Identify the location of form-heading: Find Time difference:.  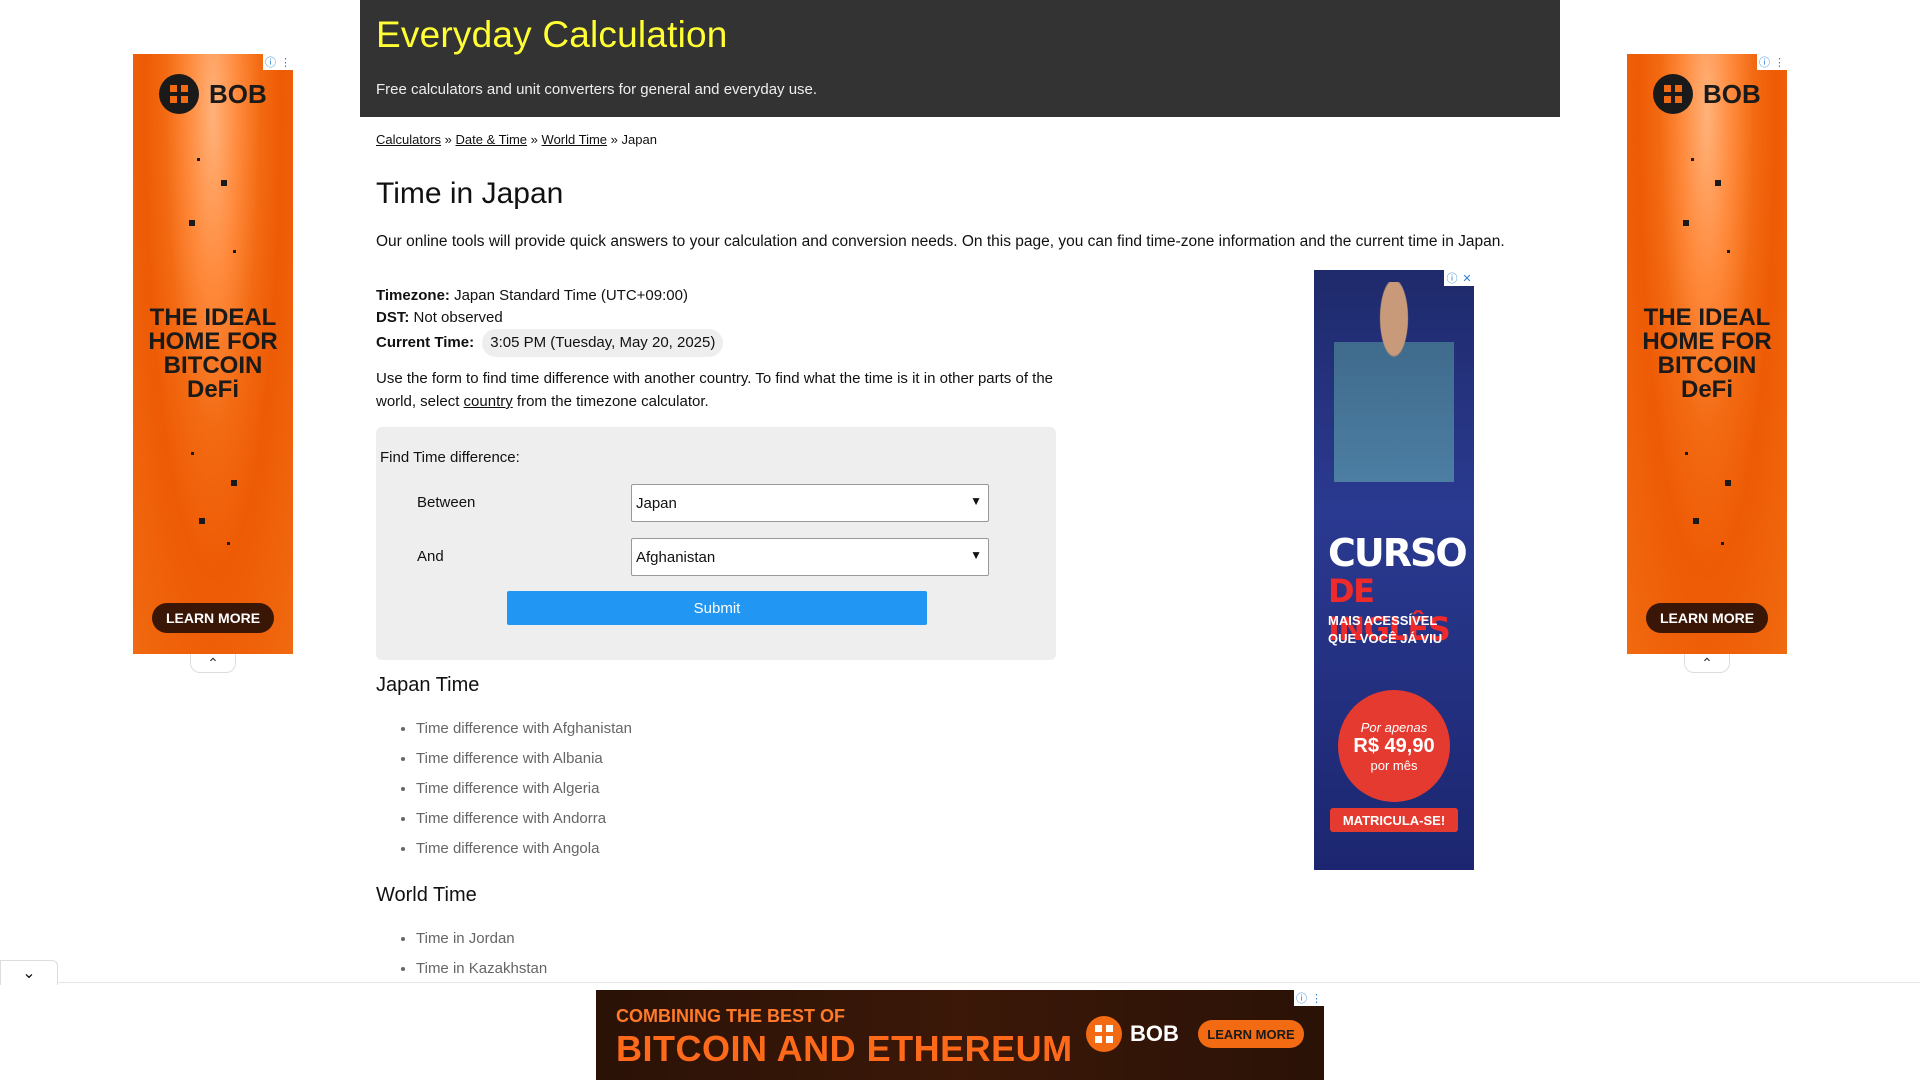
(450, 457).